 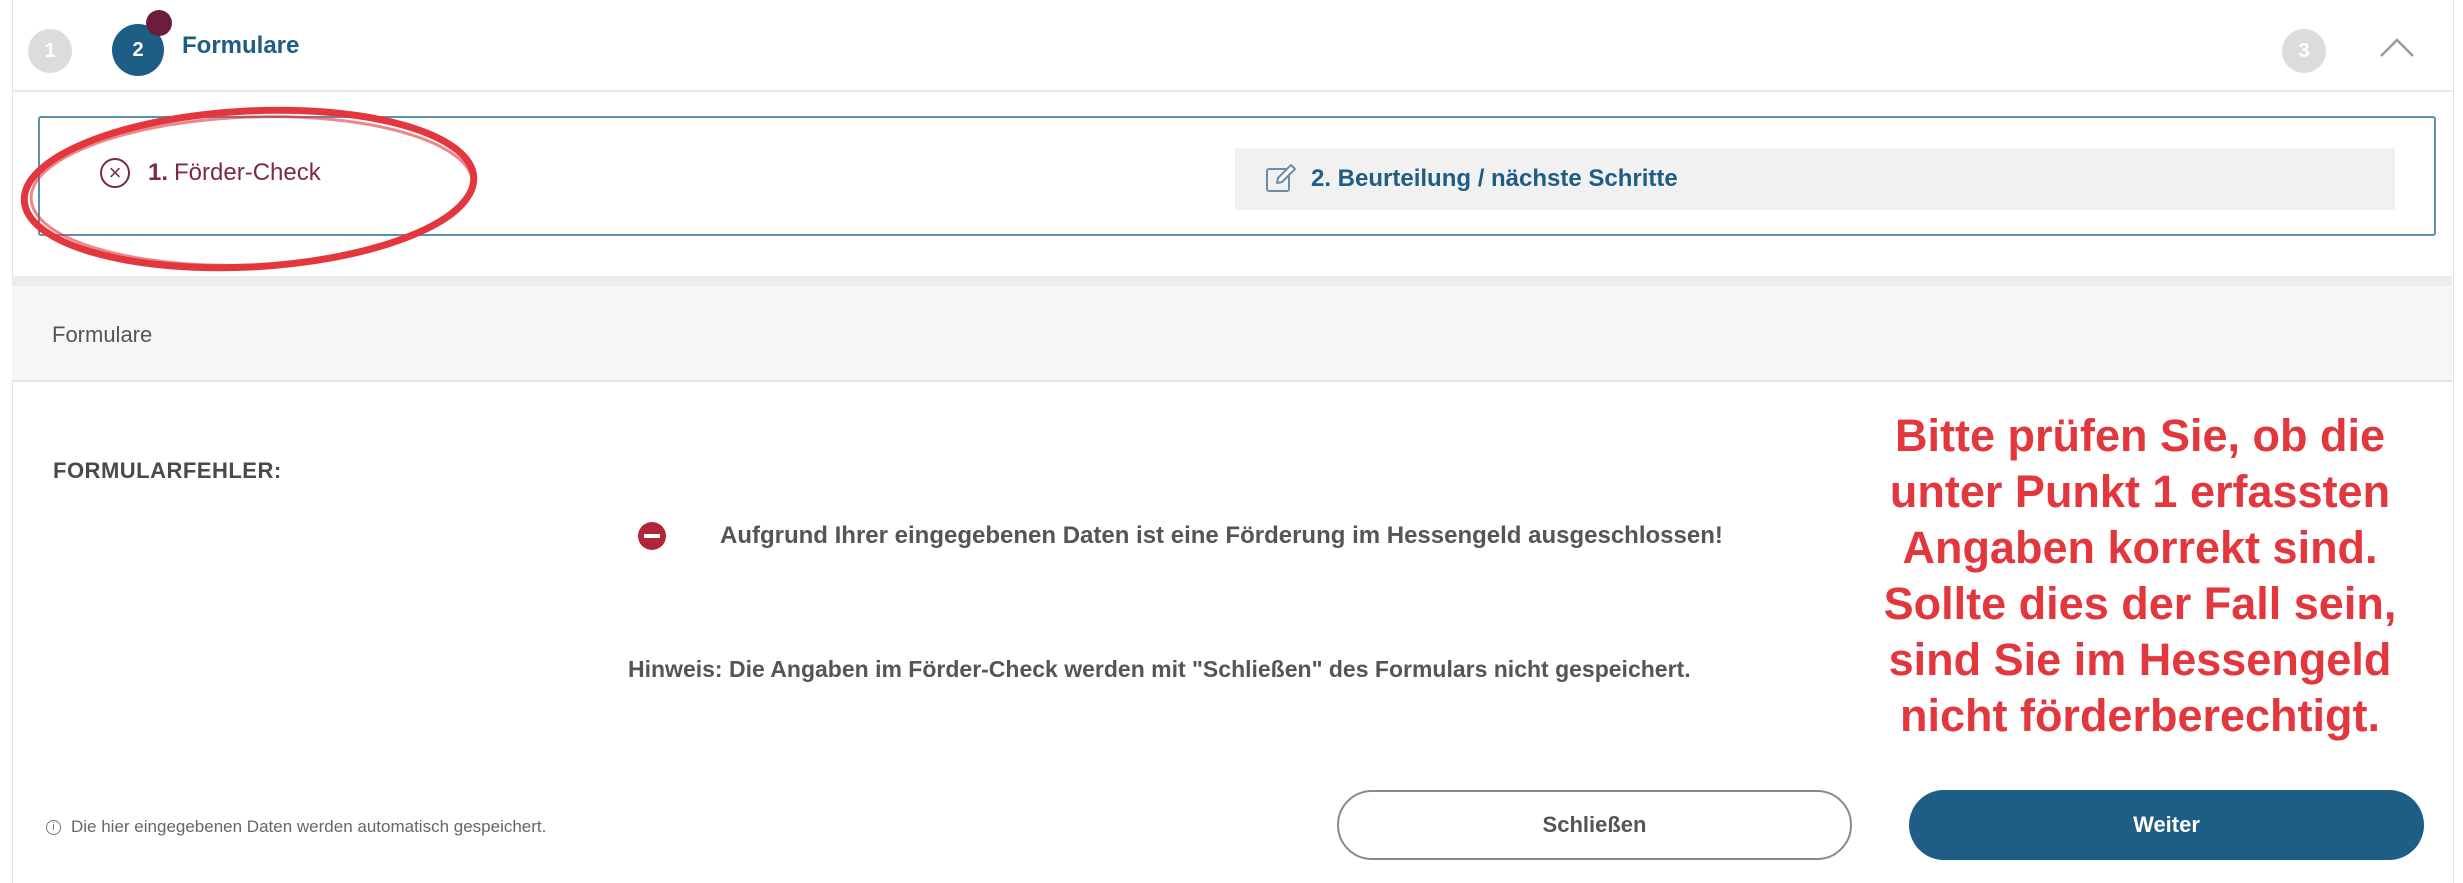 What do you see at coordinates (2140, 659) in the screenshot?
I see `annotation-line: sind Sie im Hessengeld` at bounding box center [2140, 659].